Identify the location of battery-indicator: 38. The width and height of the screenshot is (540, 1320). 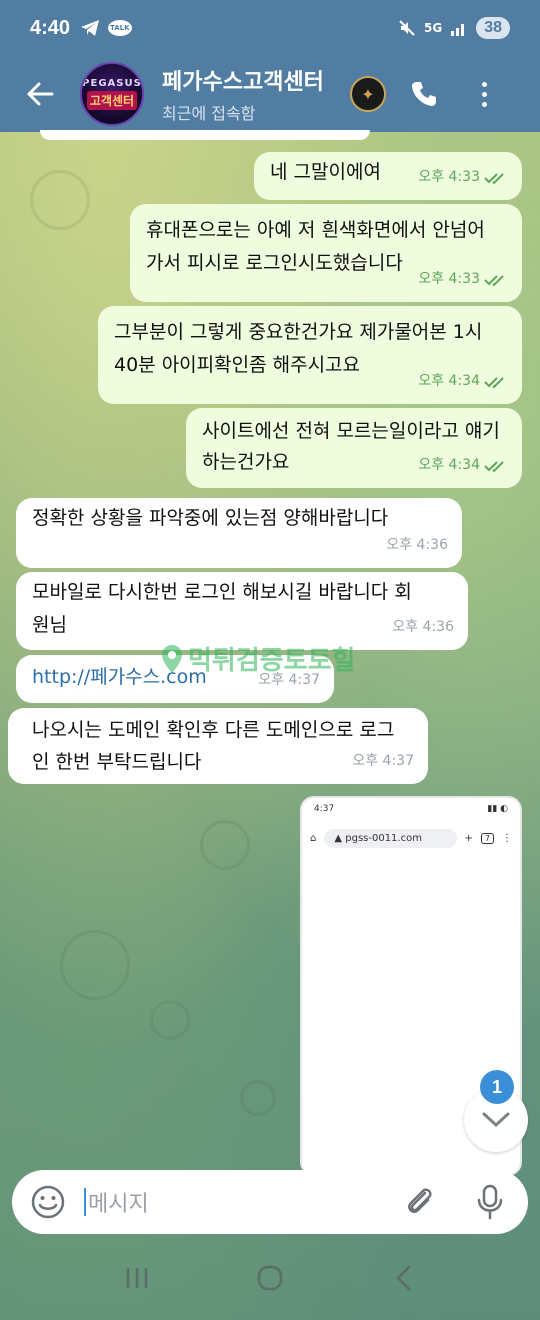
(493, 28).